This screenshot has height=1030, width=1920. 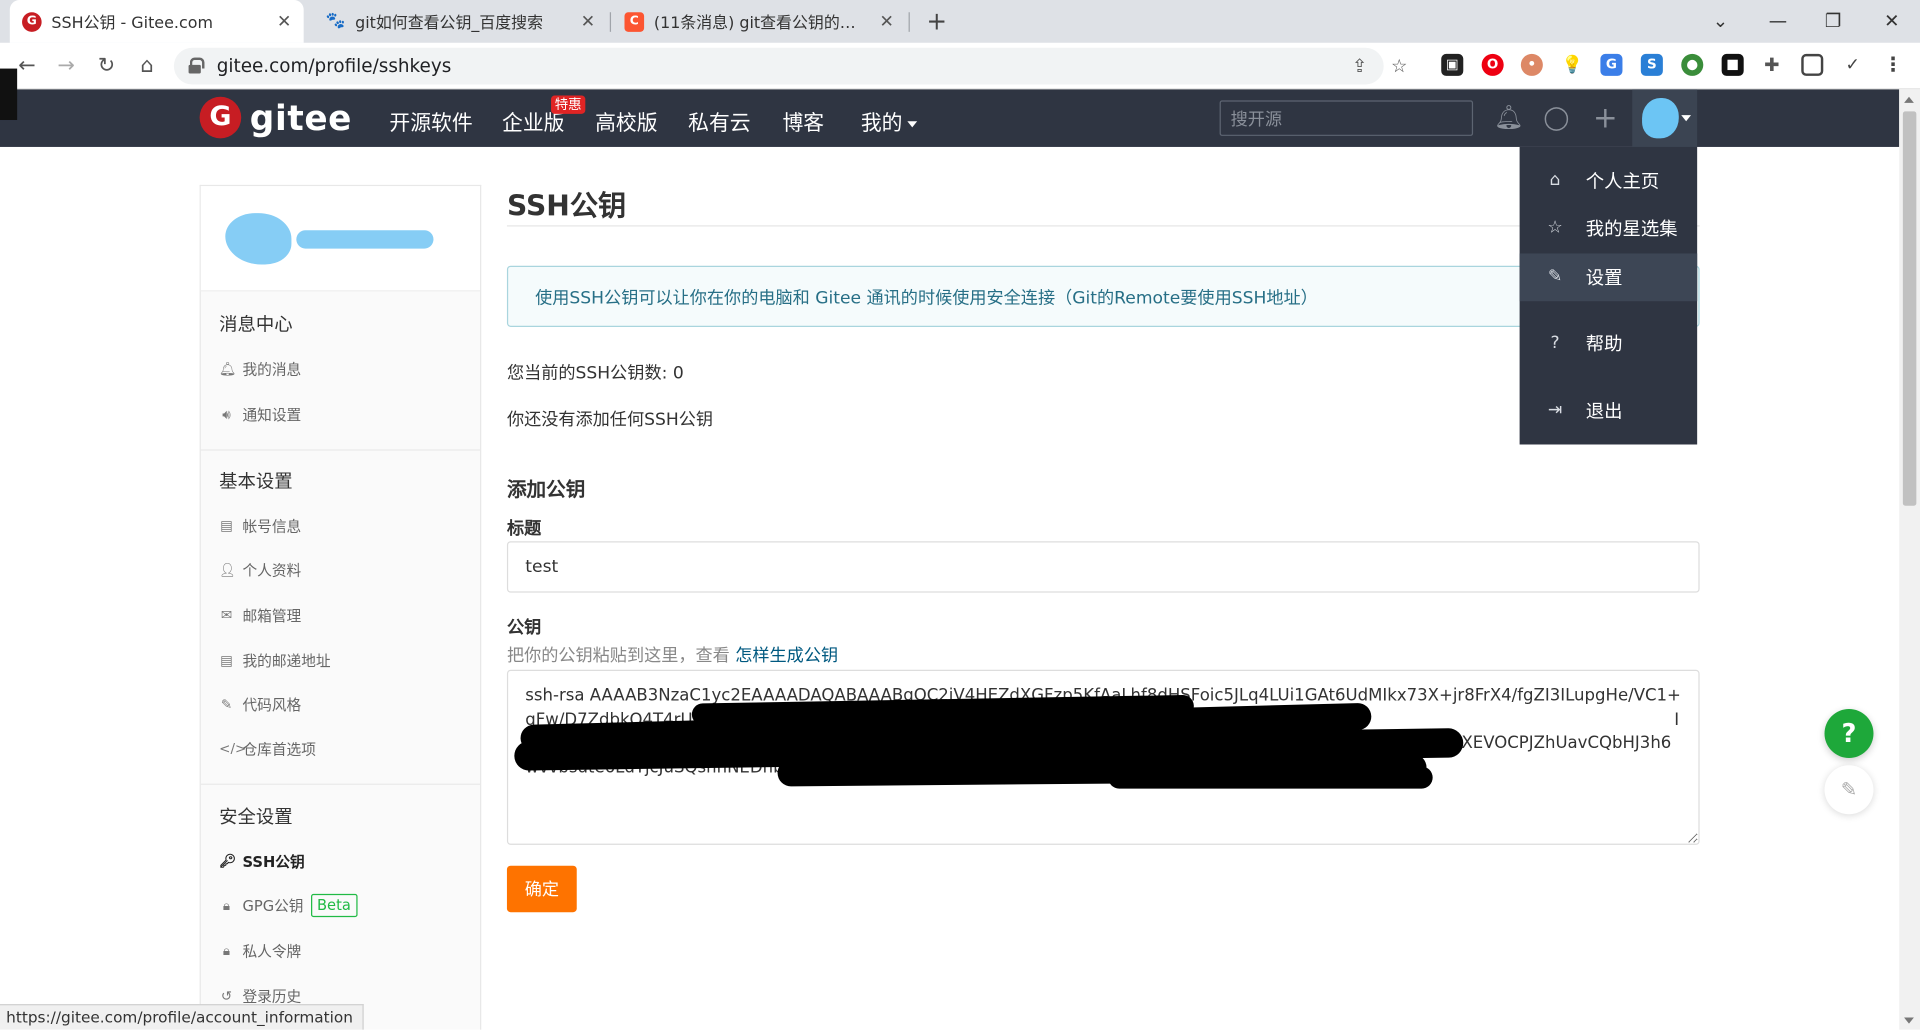 I want to click on reload-icon: ↻, so click(x=107, y=66).